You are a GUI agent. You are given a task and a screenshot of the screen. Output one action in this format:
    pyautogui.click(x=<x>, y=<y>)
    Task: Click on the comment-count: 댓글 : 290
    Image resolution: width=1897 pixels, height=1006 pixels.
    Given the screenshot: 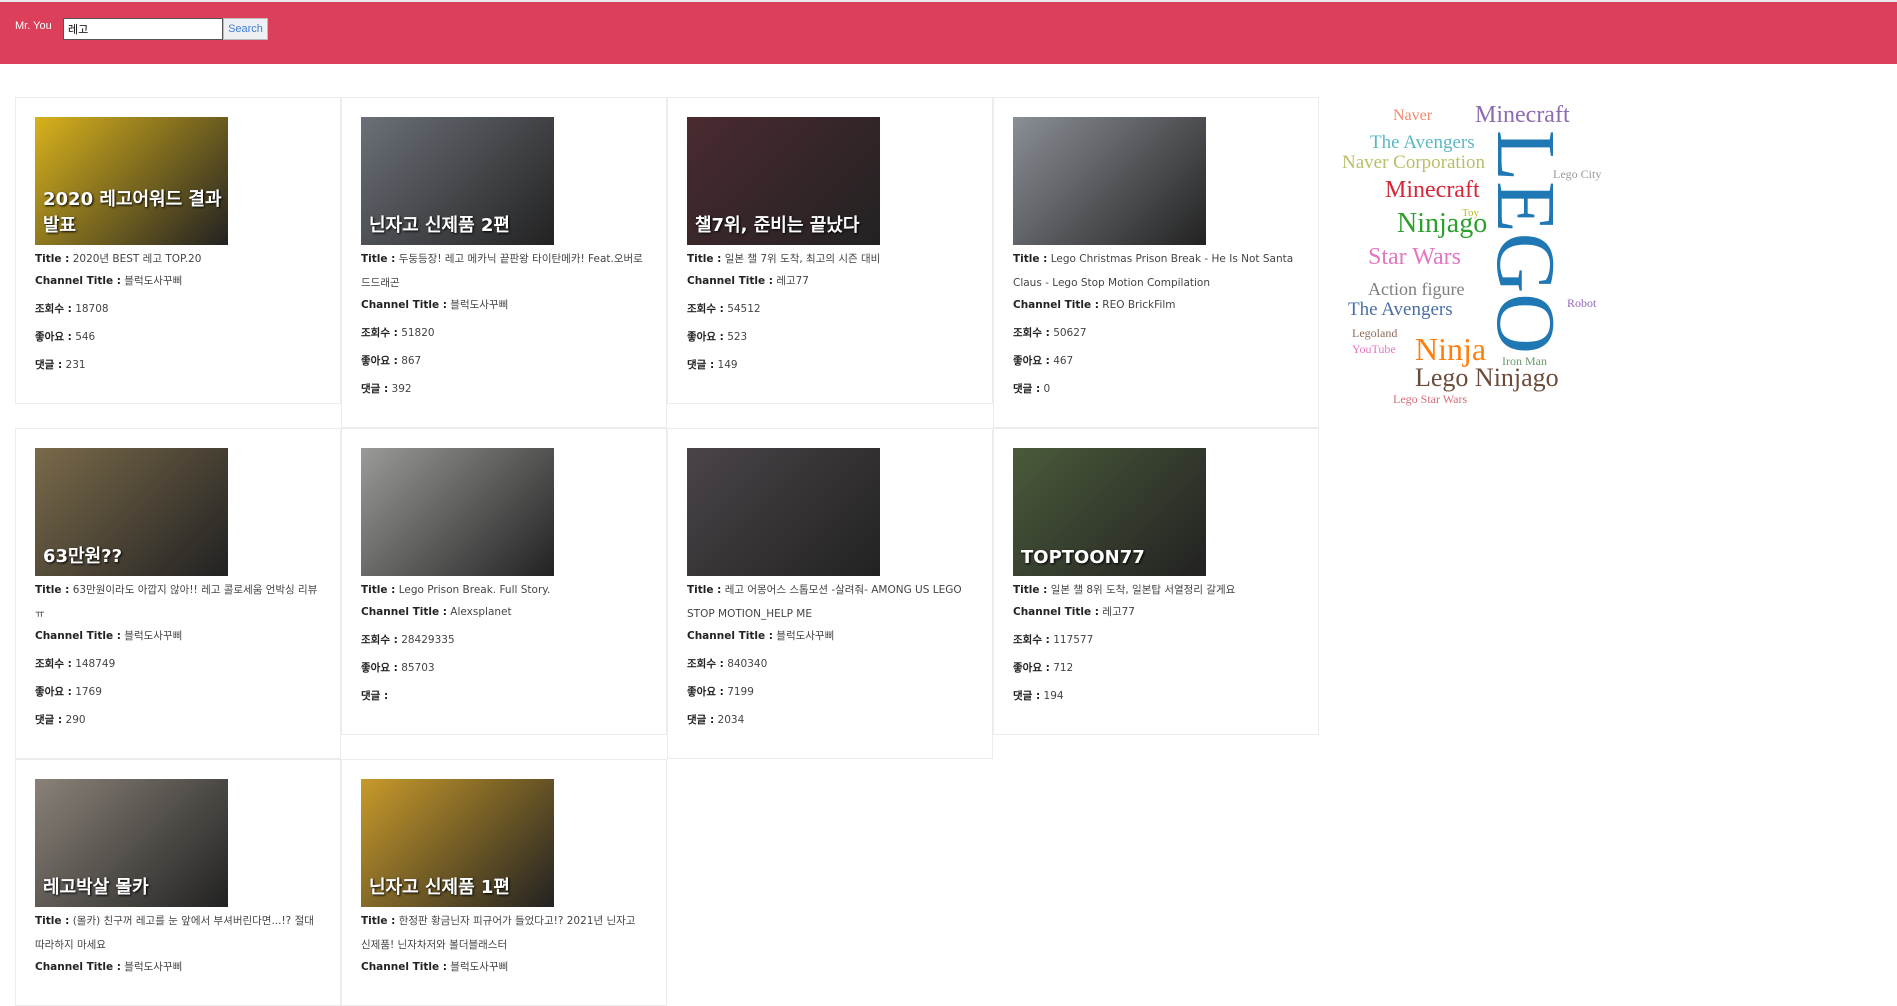 What is the action you would take?
    pyautogui.click(x=60, y=720)
    